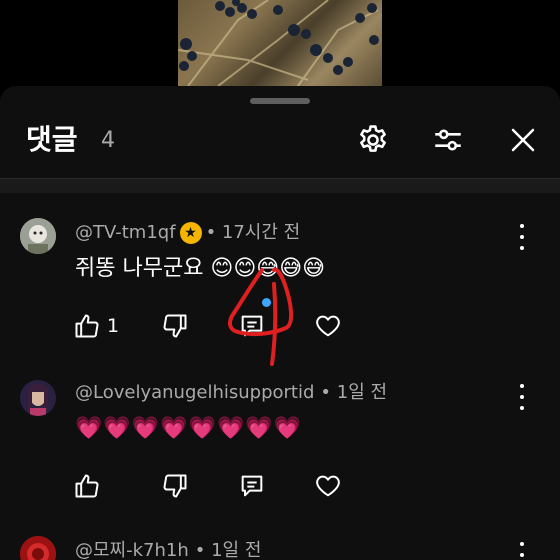  I want to click on comment-meta: @Lovelyanugelhisupportid • 1일 전, so click(231, 393).